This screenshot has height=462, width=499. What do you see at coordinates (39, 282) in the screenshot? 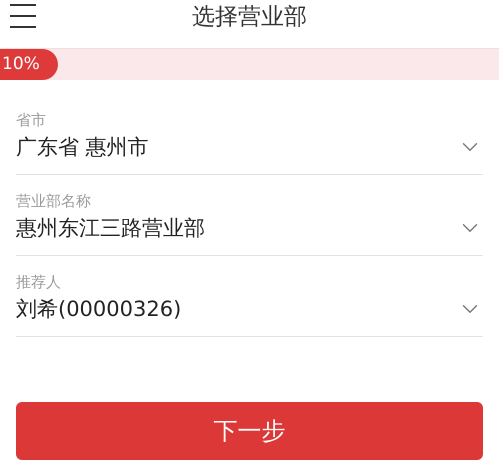
I see `field-label: 推荐人` at bounding box center [39, 282].